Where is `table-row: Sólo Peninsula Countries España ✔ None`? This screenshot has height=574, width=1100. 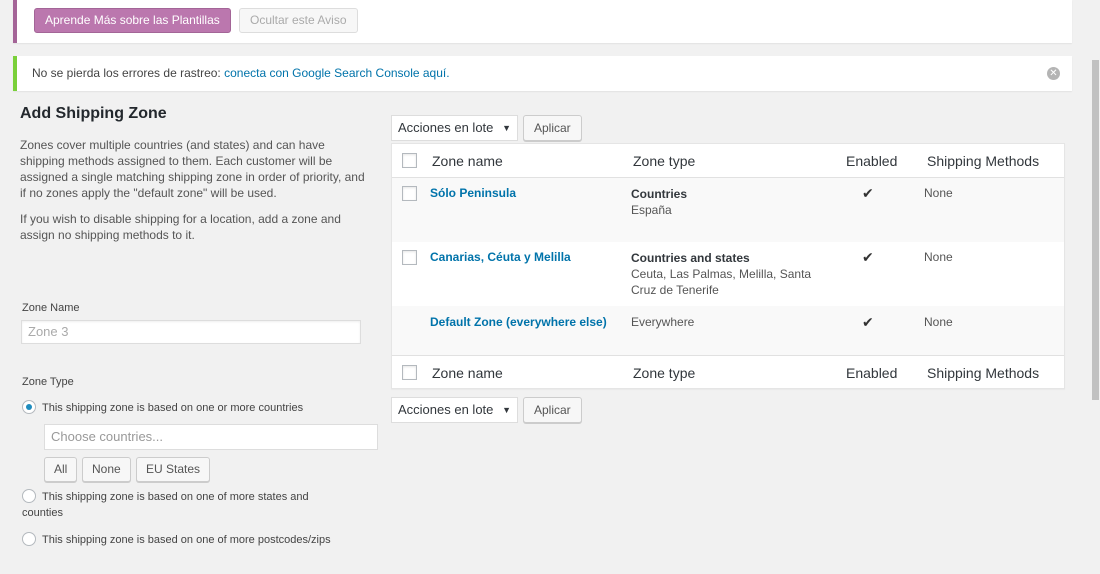 table-row: Sólo Peninsula Countries España ✔ None is located at coordinates (728, 210).